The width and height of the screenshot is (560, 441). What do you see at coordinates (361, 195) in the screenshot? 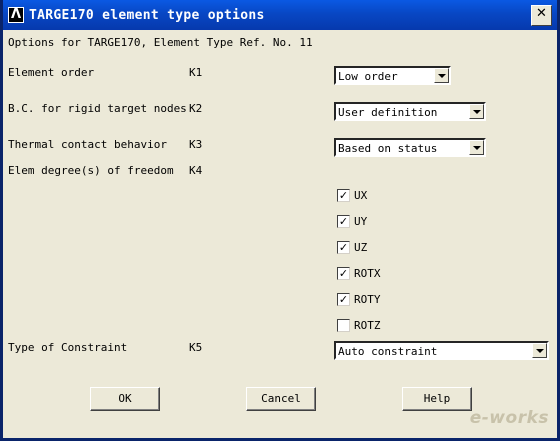
I see `checkbox-label: UX` at bounding box center [361, 195].